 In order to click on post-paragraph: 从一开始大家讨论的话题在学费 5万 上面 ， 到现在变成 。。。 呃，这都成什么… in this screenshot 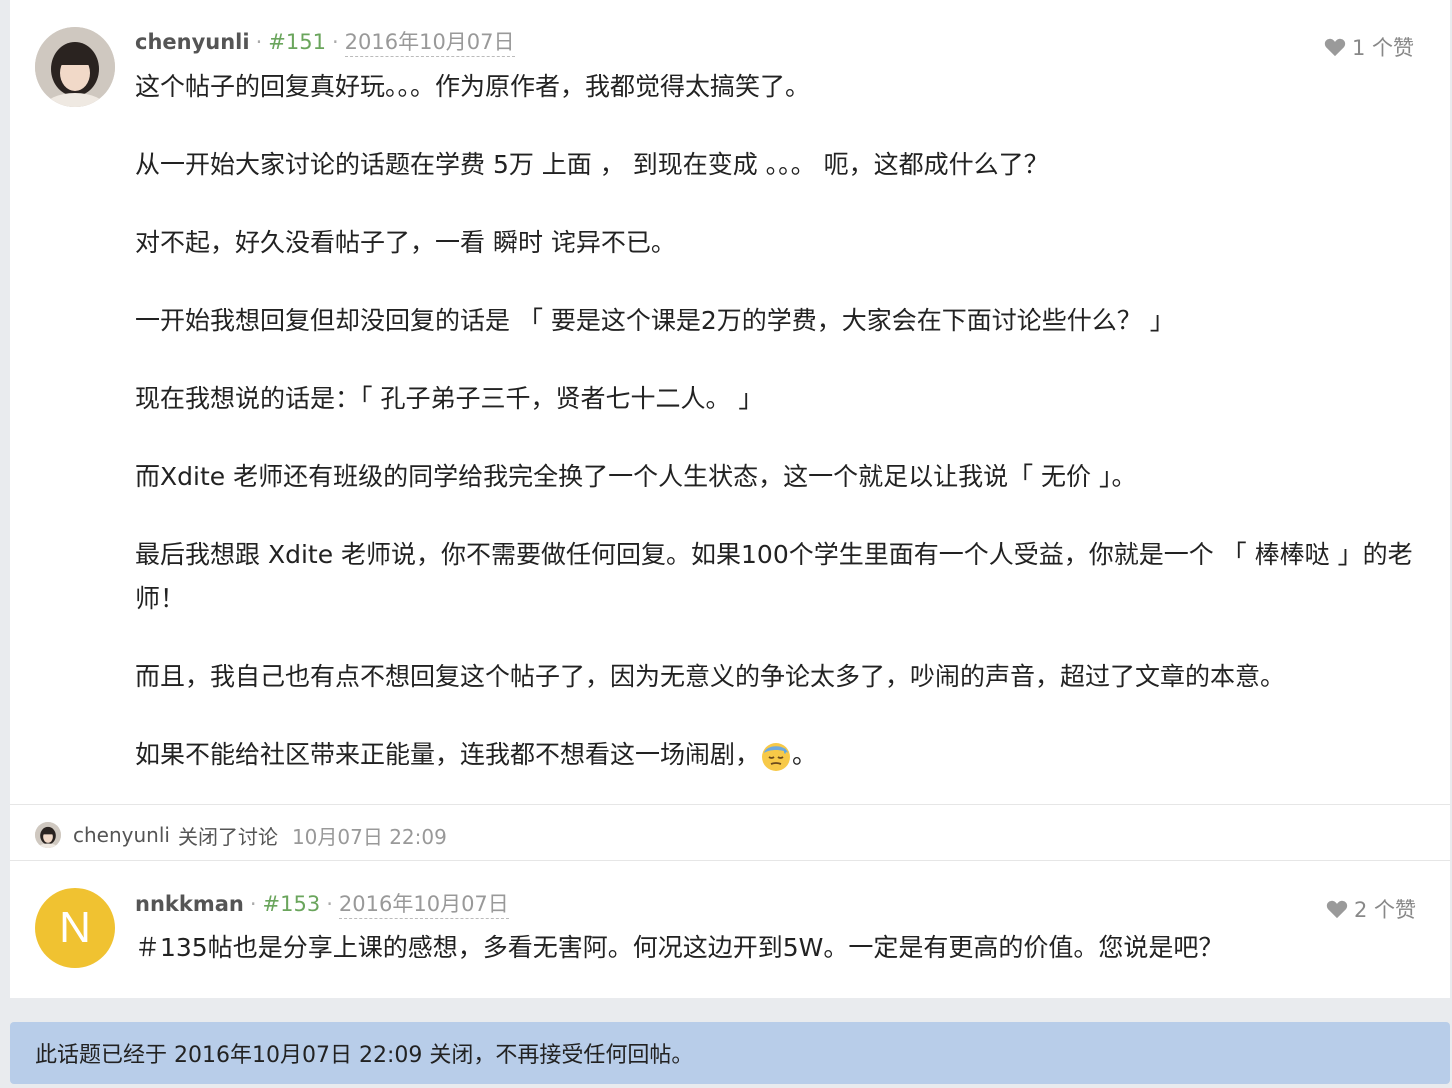, I will do `click(592, 164)`.